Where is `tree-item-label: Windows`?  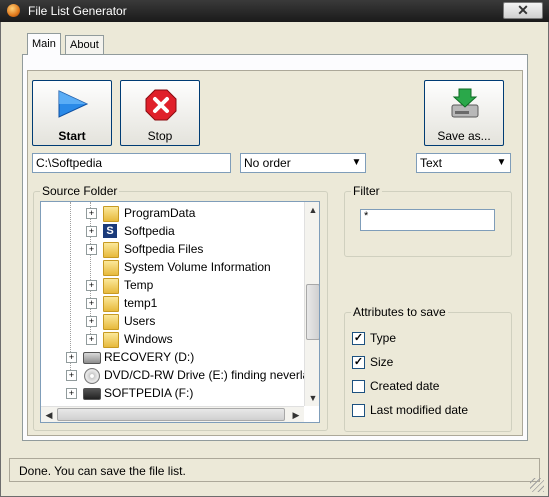 tree-item-label: Windows is located at coordinates (148, 339).